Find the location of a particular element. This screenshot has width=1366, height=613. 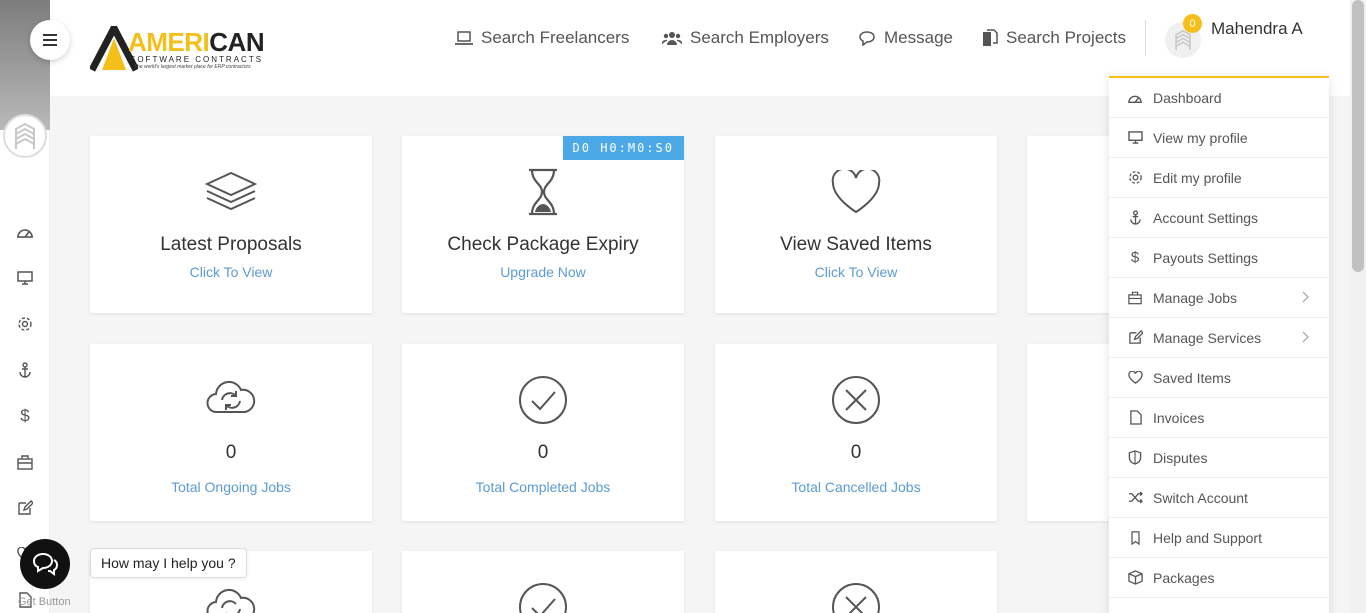

menu-item-help-support: Help and Support is located at coordinates (1219, 538).